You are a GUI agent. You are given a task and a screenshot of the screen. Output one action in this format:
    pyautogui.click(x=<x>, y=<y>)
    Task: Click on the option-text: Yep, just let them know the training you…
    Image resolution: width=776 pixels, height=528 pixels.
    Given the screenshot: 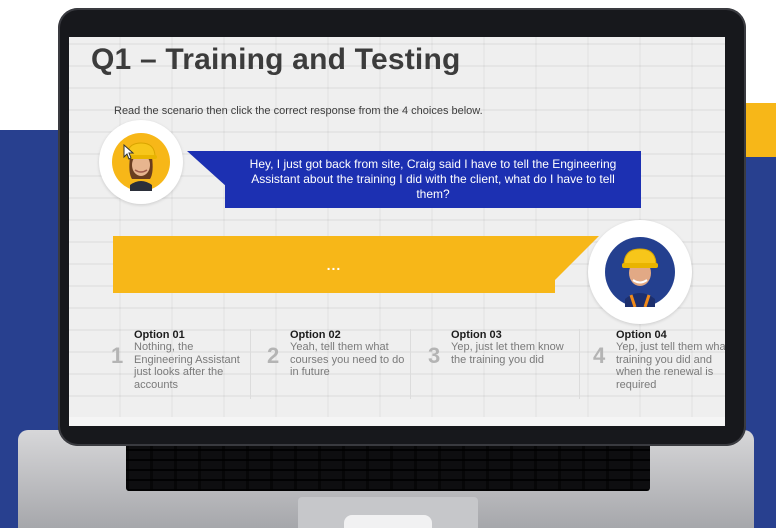 What is the action you would take?
    pyautogui.click(x=507, y=353)
    